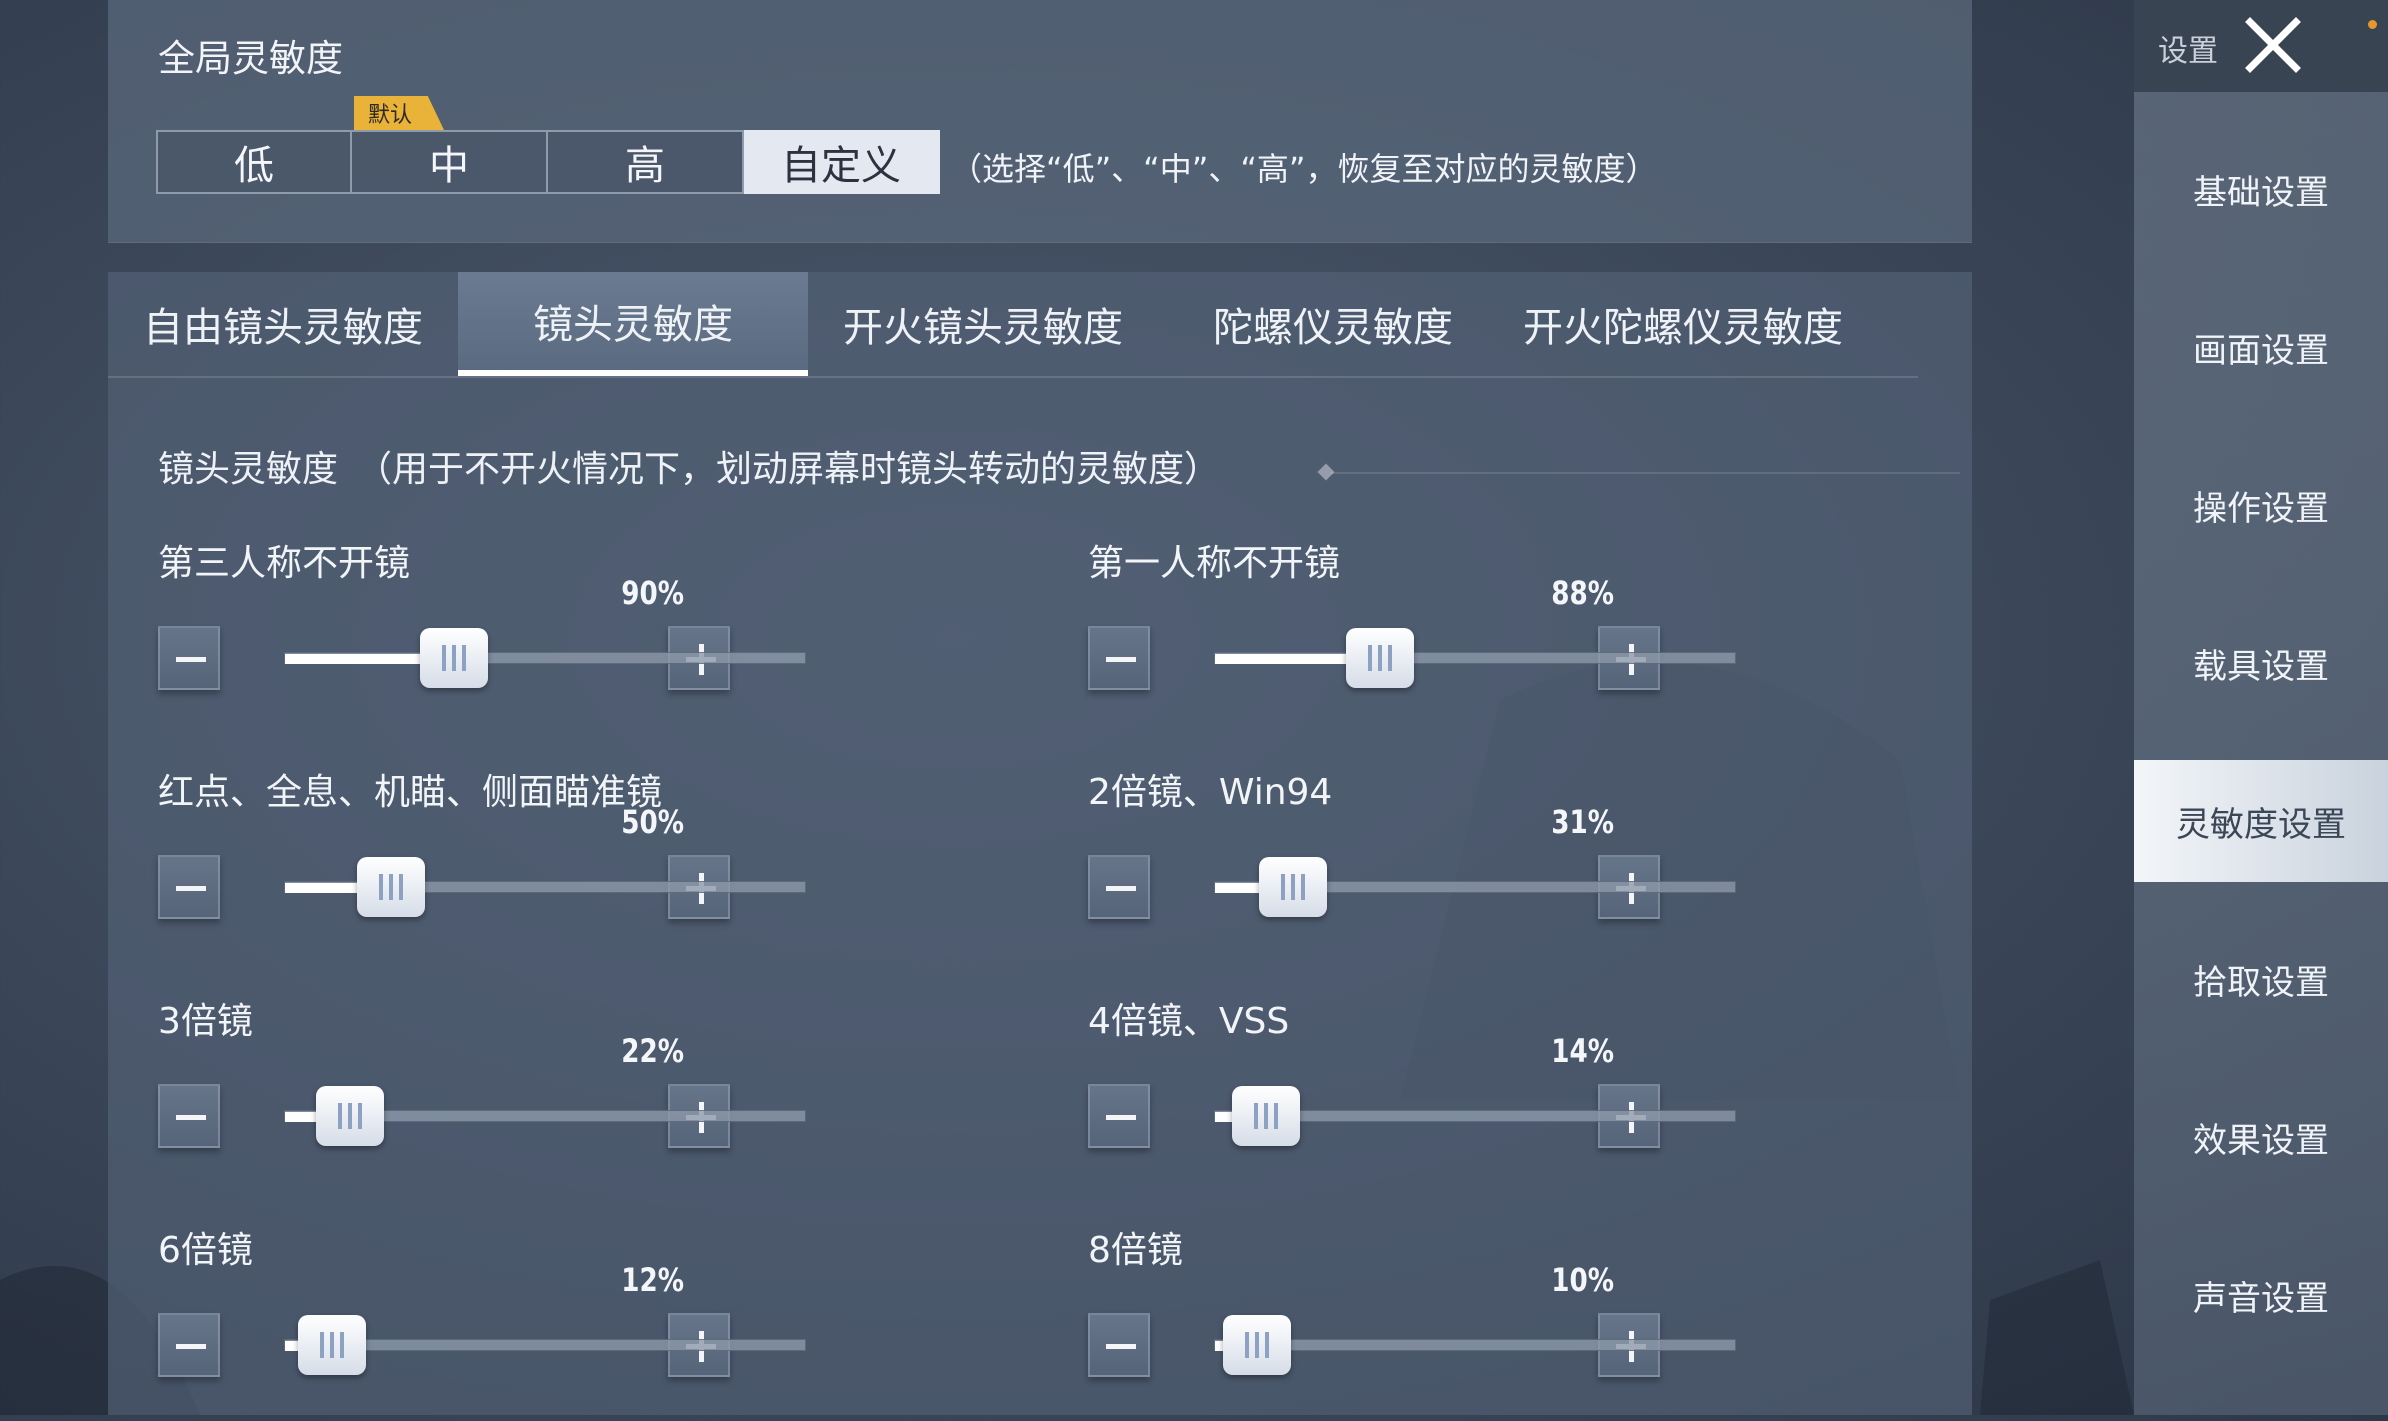 Image resolution: width=2388 pixels, height=1421 pixels. I want to click on sidebar-item-audio: 声音设置, so click(2261, 1295).